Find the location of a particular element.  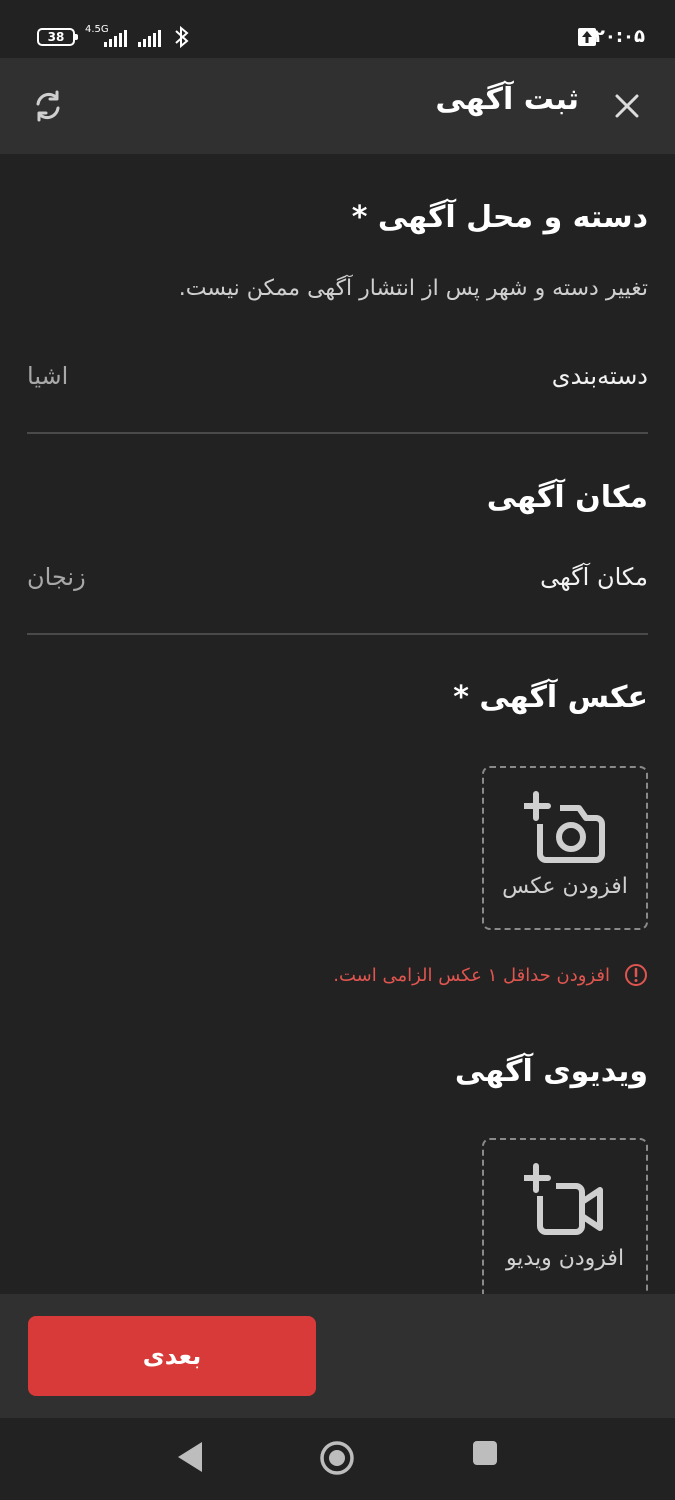

photo-error: افزودن حداقل ۱ عکس الزامی است. is located at coordinates (490, 975).